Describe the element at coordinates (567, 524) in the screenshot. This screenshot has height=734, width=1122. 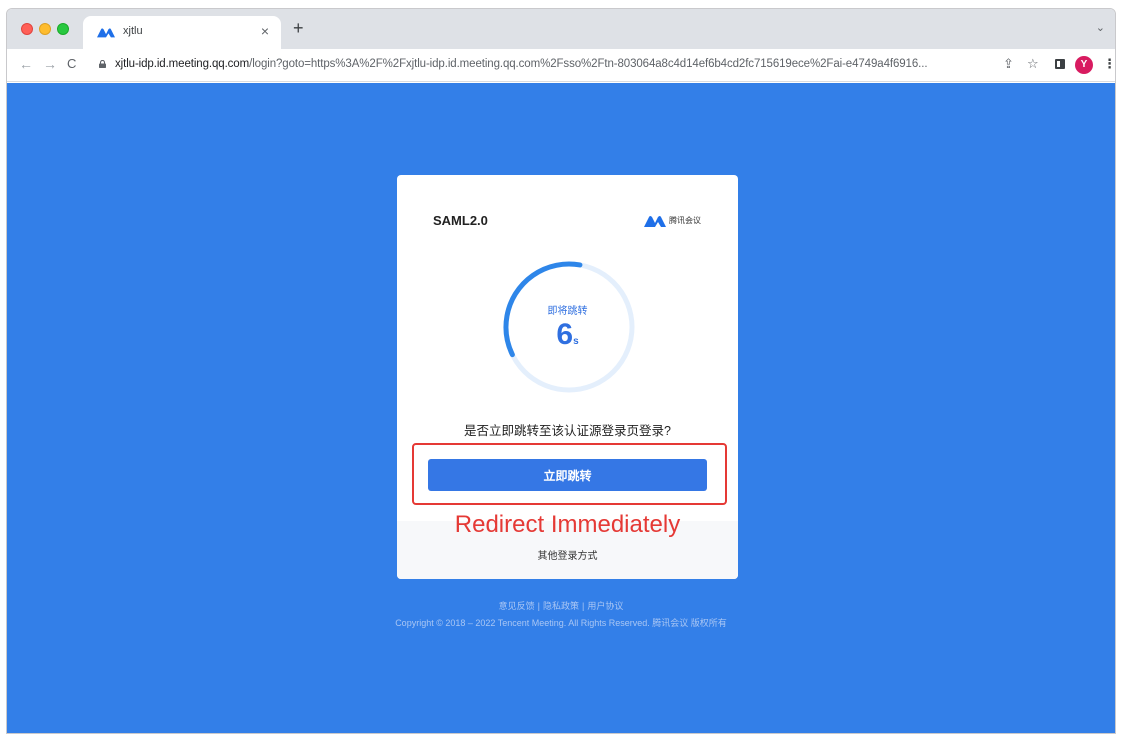
I see `annotation-label: Redirect Immediately` at that location.